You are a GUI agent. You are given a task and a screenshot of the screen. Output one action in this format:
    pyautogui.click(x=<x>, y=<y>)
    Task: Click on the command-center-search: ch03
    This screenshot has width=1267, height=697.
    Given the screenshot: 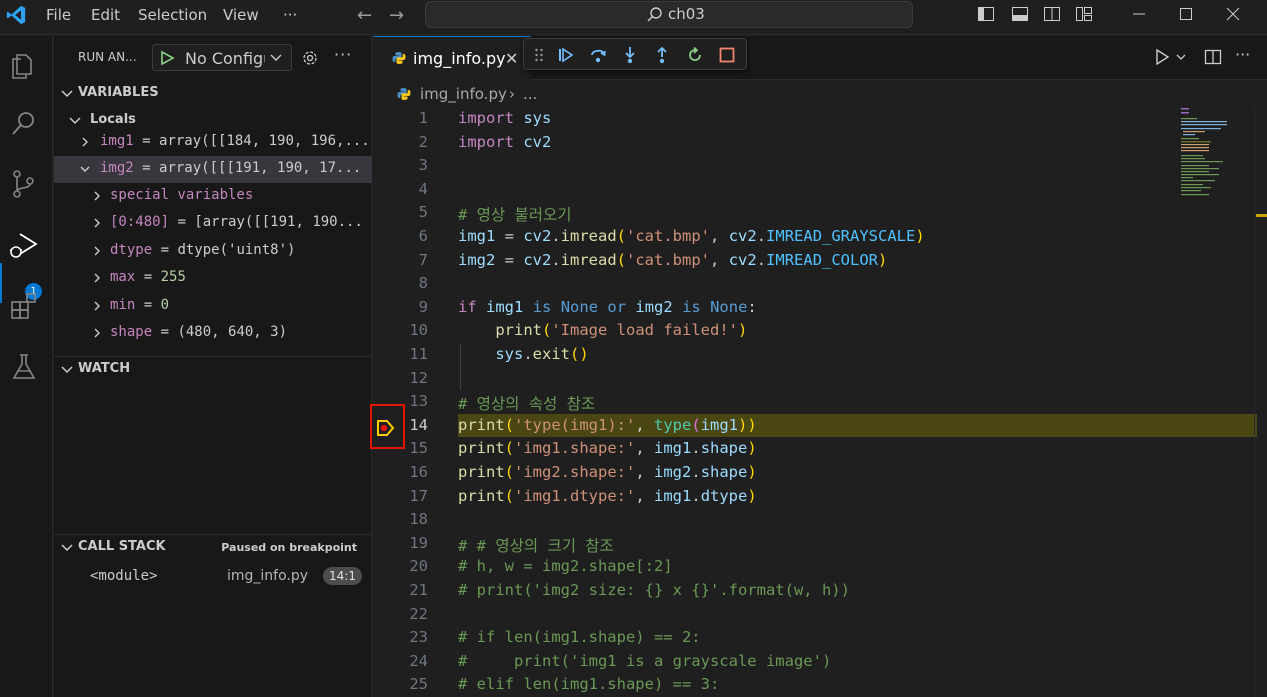 What is the action you would take?
    pyautogui.click(x=669, y=14)
    